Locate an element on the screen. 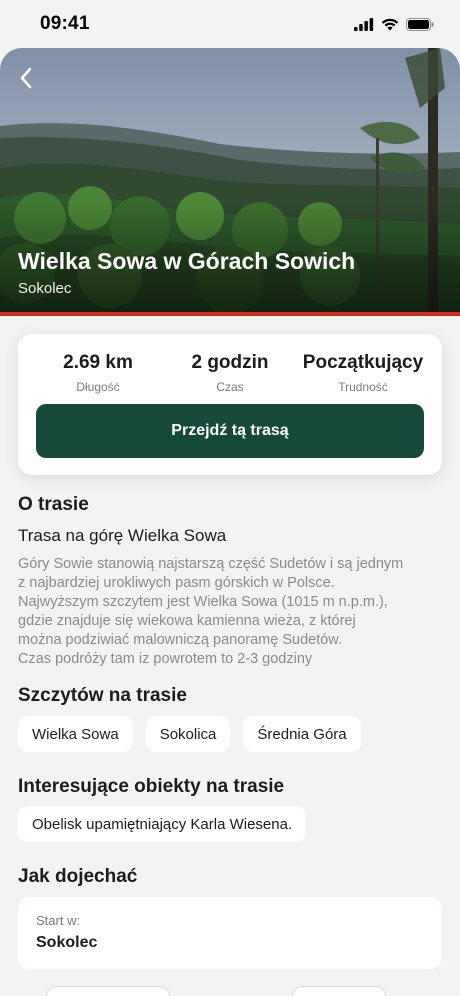 This screenshot has height=996, width=460. peaks-chip-list: Wielka Sowa Sokolica Średnia Góra is located at coordinates (189, 734).